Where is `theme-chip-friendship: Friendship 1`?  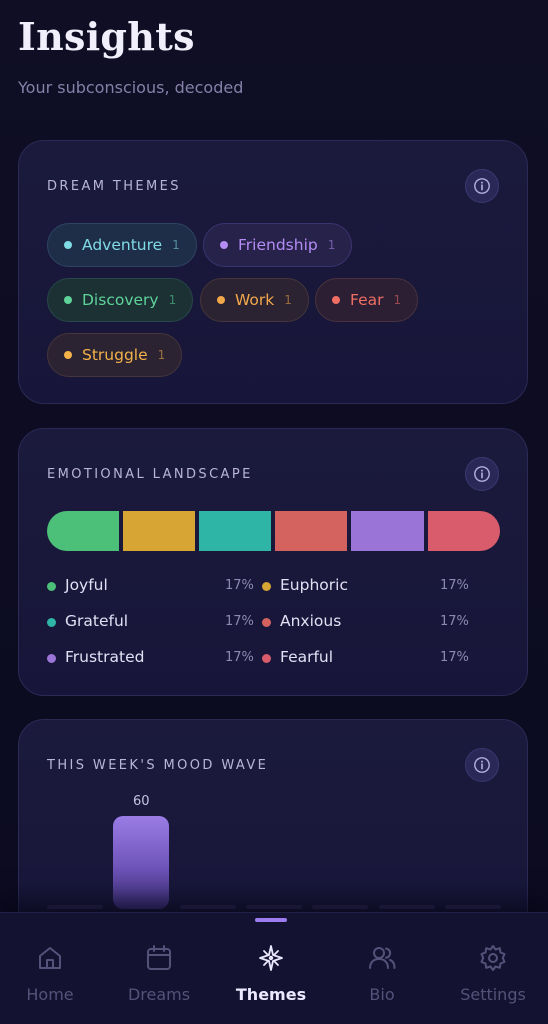 theme-chip-friendship: Friendship 1 is located at coordinates (278, 245).